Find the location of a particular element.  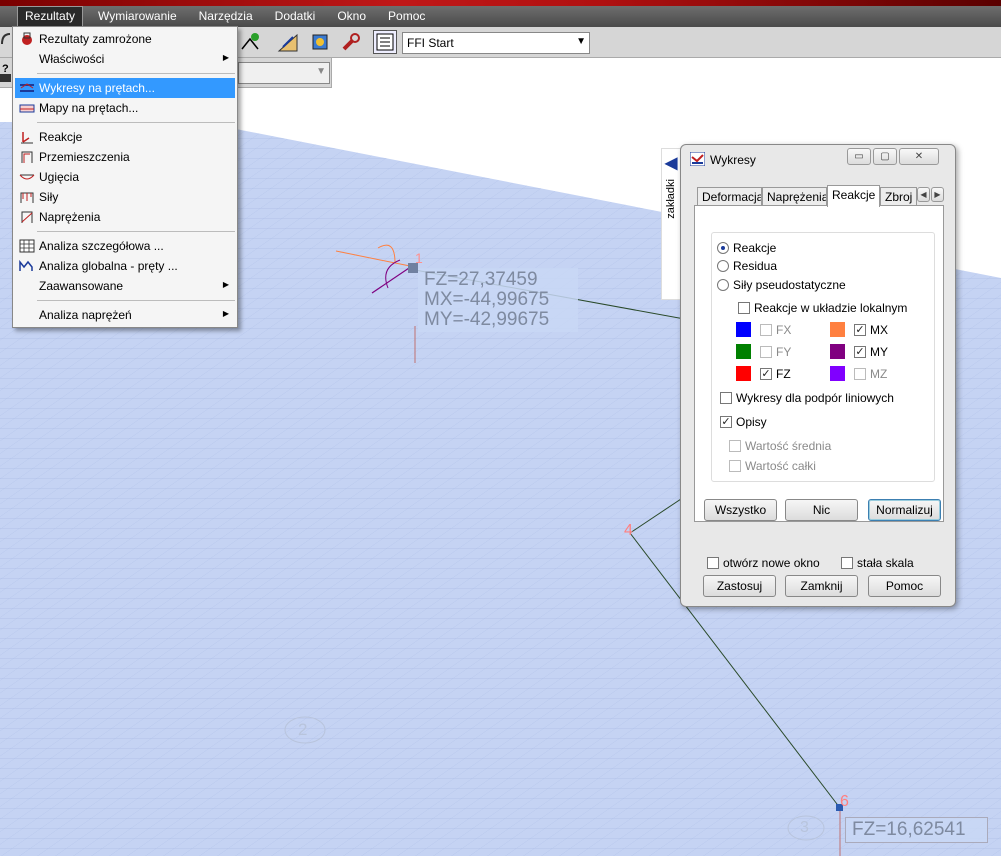

arrow-left-icon: ◀ is located at coordinates (671, 163).